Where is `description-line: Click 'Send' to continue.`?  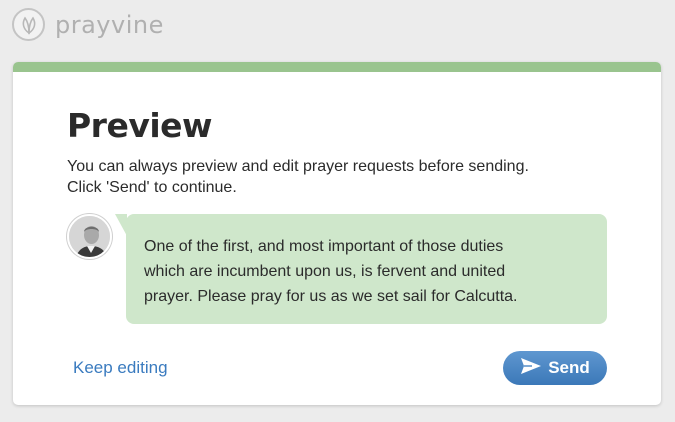 description-line: Click 'Send' to continue. is located at coordinates (152, 187).